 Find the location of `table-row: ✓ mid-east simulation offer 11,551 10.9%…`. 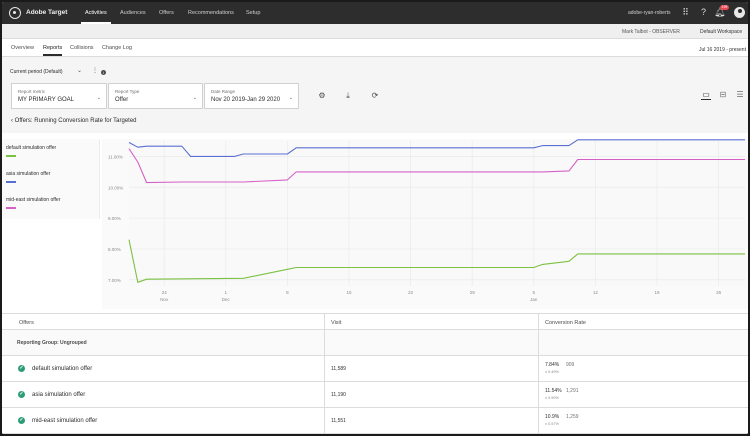

table-row: ✓ mid-east simulation offer 11,551 10.9%… is located at coordinates (375, 421).